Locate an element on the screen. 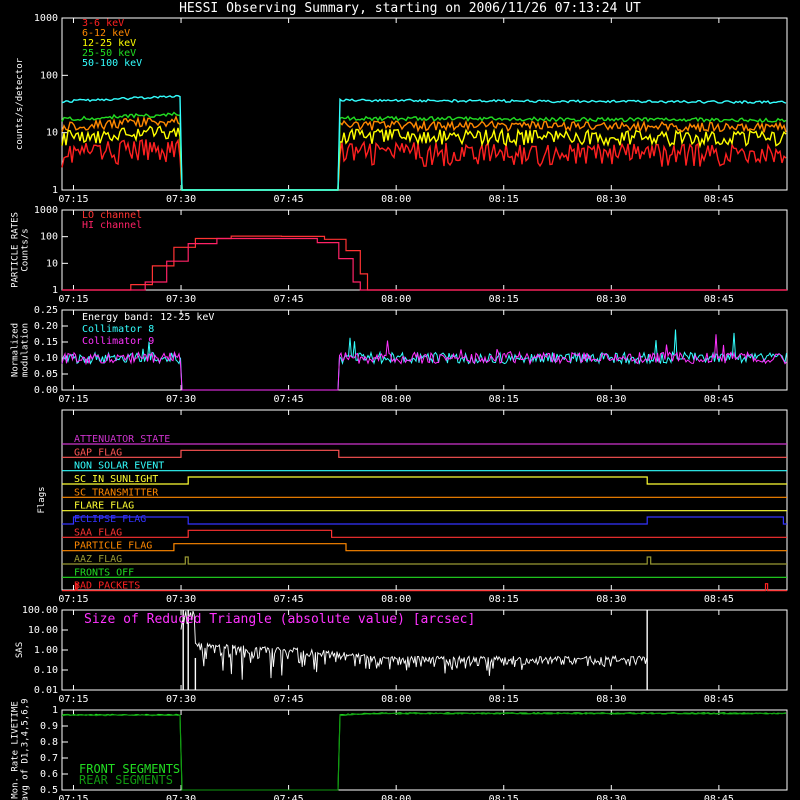 This screenshot has width=800, height=800. y-axis-label: counts/s/detector is located at coordinates (20, 103).